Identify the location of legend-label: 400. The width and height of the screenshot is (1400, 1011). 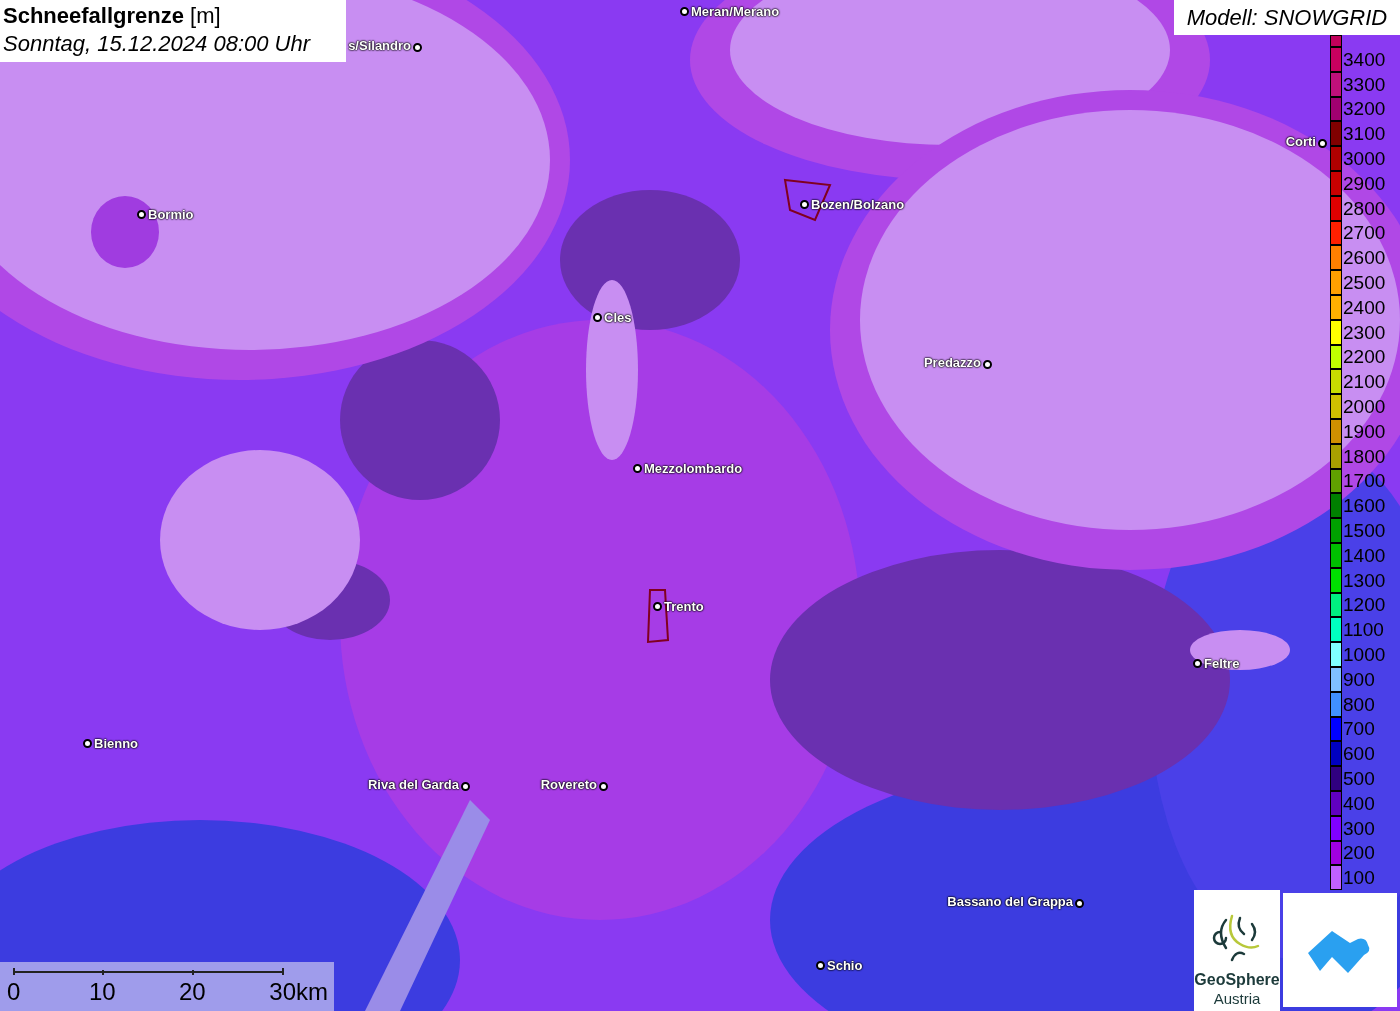
(1359, 803).